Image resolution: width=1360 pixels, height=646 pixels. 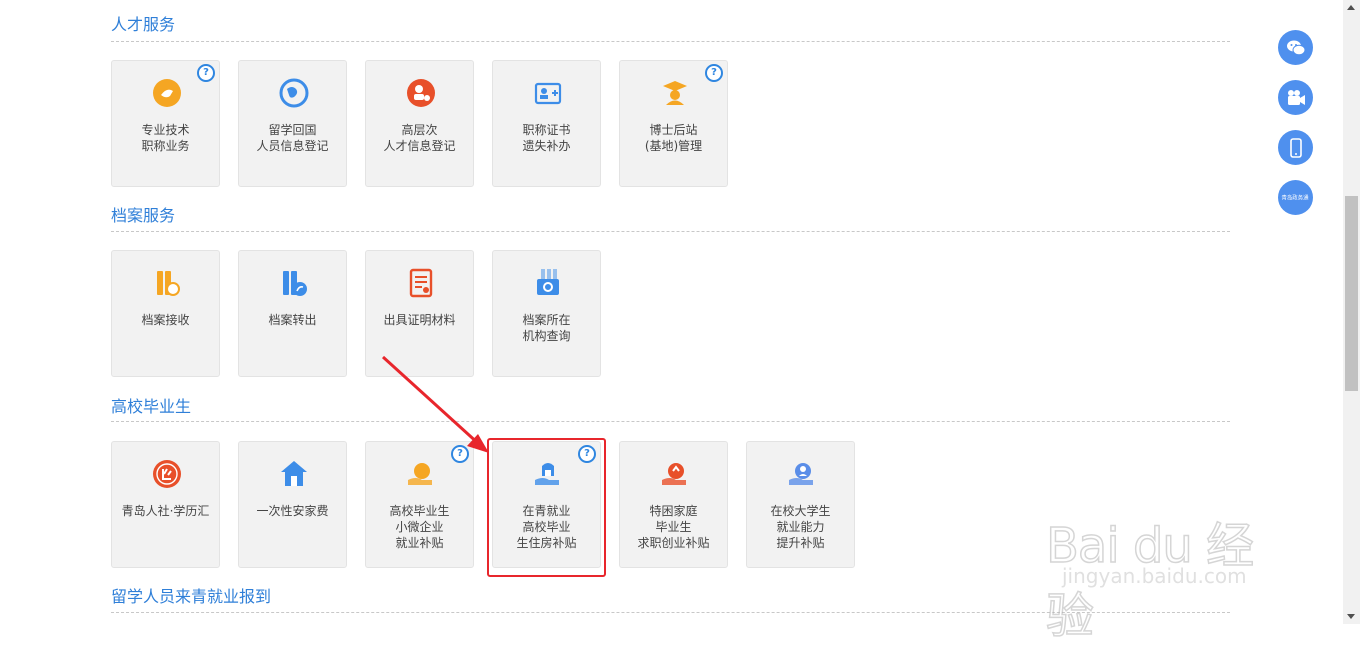 I want to click on mobile-icon, so click(x=1295, y=147).